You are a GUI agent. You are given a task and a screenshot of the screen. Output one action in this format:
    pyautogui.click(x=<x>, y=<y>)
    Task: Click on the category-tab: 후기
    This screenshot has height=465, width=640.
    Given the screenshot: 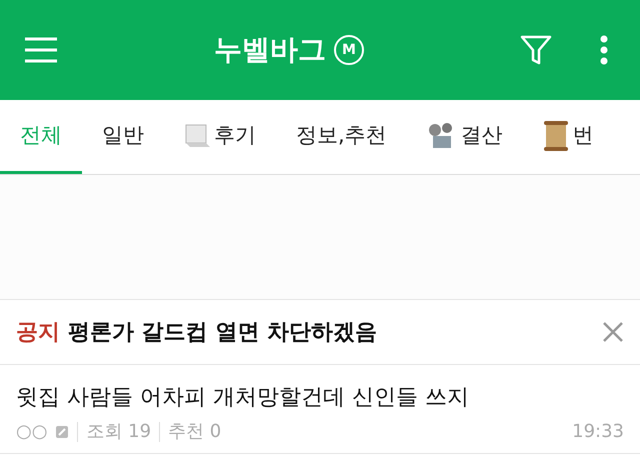 What is the action you would take?
    pyautogui.click(x=220, y=137)
    